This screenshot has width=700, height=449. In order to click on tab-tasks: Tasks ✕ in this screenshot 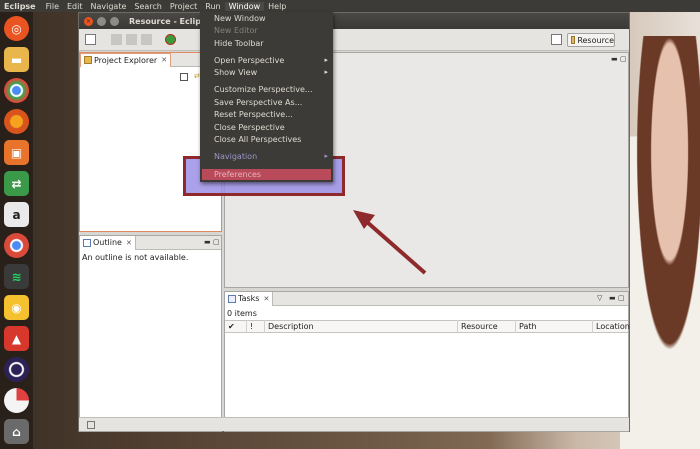, I will do `click(249, 298)`.